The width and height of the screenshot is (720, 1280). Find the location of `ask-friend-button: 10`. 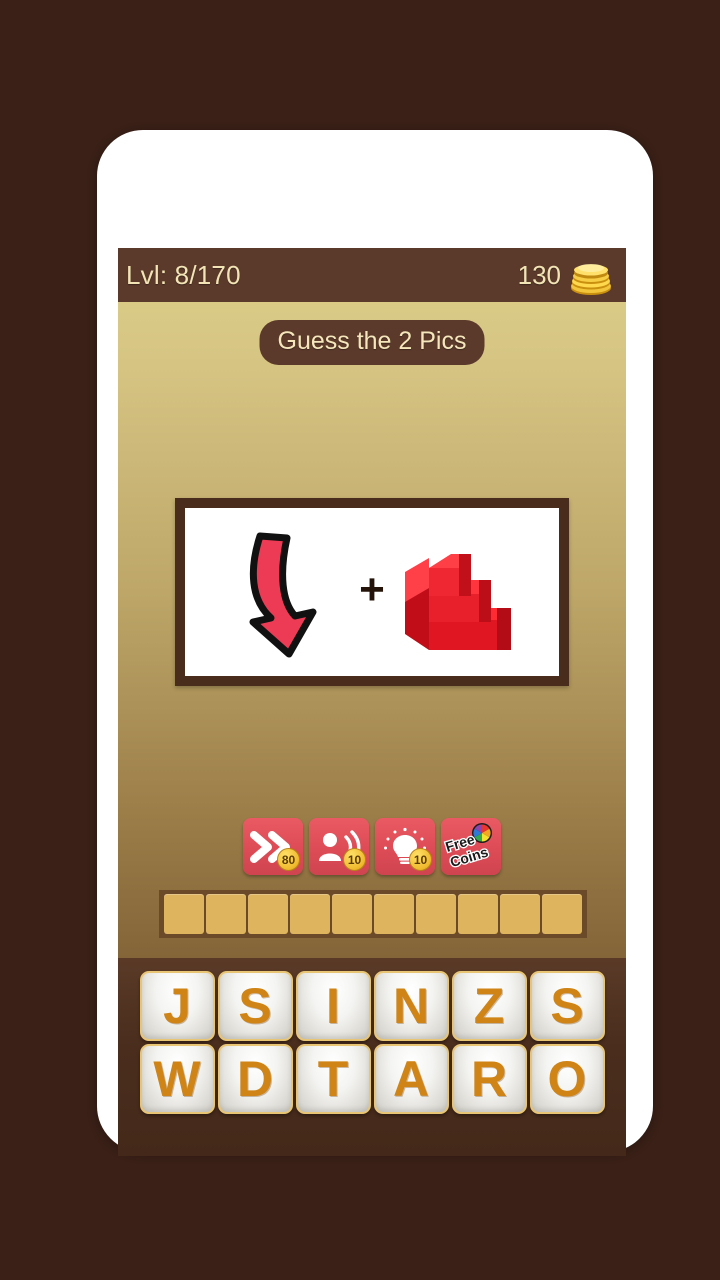

ask-friend-button: 10 is located at coordinates (339, 846).